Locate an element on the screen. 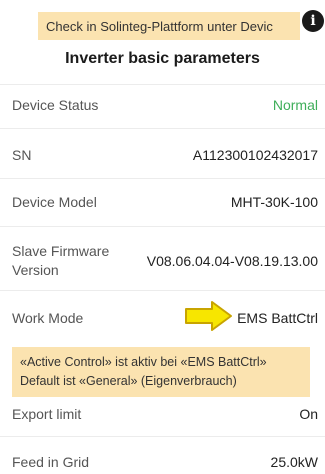  annotation-note-line2: Default ist «General» (Eigenverbrauch) is located at coordinates (128, 381).